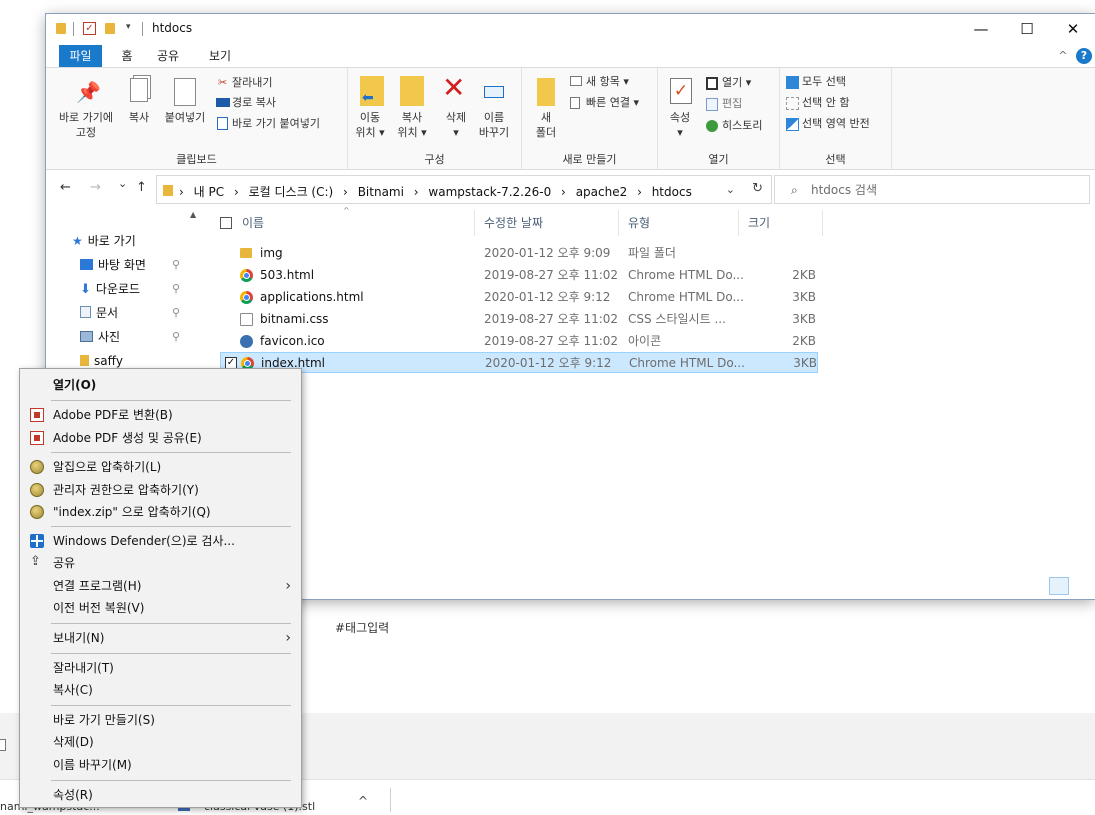 The image size is (1095, 815). Describe the element at coordinates (732, 103) in the screenshot. I see `edit-button: 편집` at that location.